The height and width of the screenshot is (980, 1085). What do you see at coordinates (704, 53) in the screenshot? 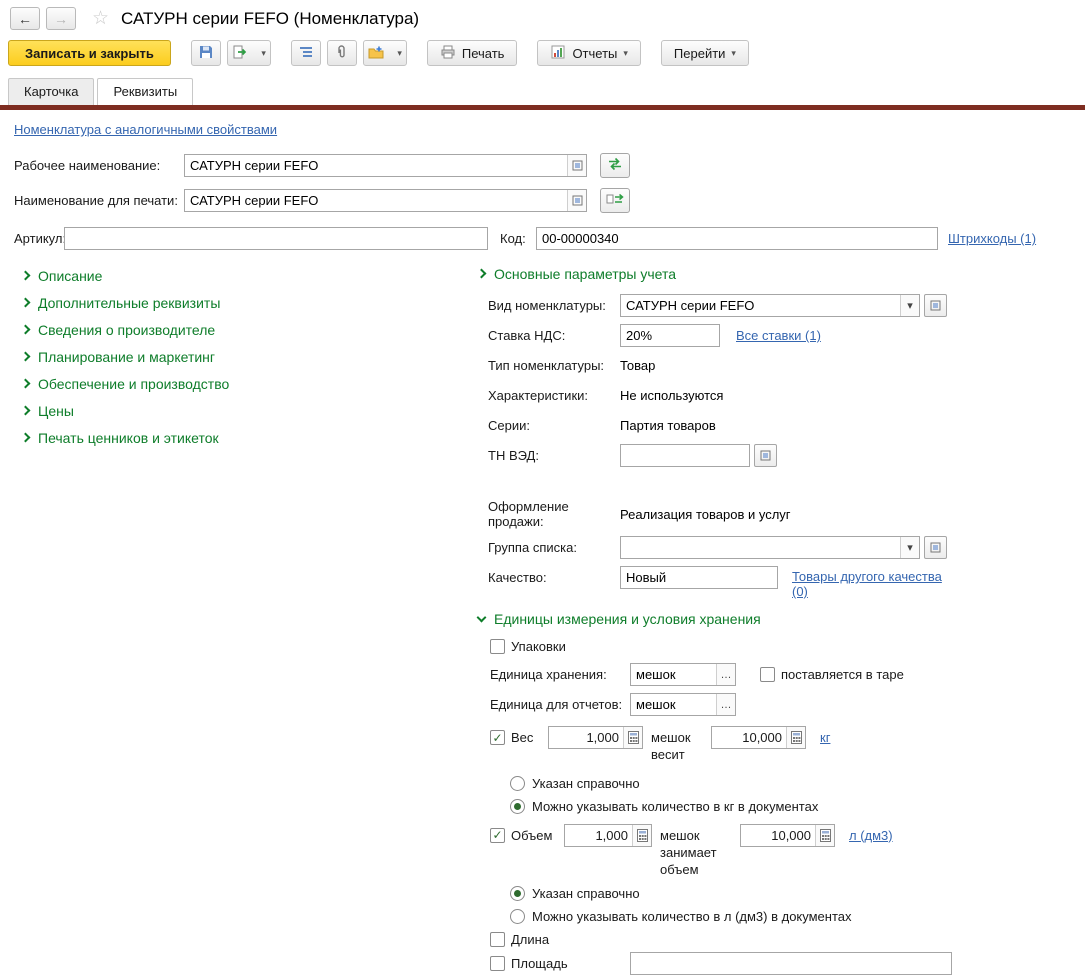
I see `goto-dropdown-button: Перейти ▾` at bounding box center [704, 53].